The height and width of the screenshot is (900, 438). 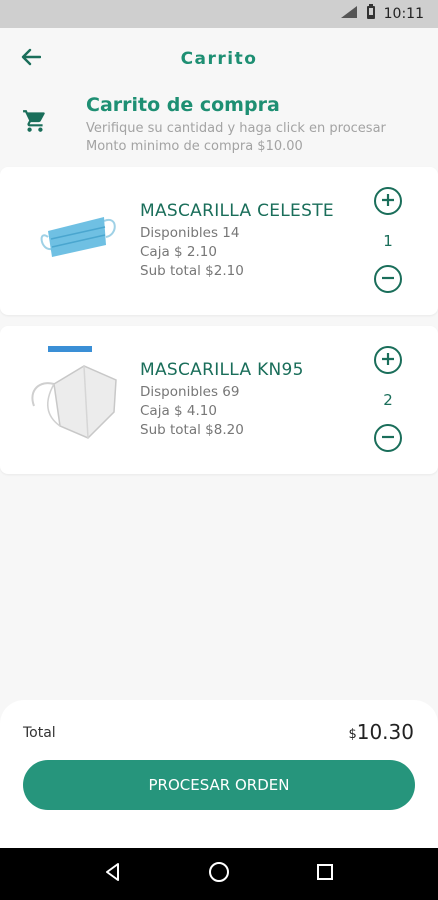 What do you see at coordinates (352, 734) in the screenshot?
I see `currency-symbol: $` at bounding box center [352, 734].